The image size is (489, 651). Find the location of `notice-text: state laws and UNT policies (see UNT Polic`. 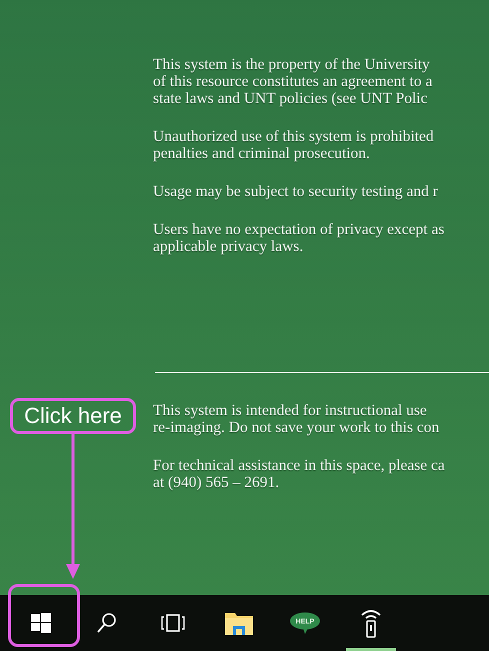

notice-text: state laws and UNT policies (see UNT Polic is located at coordinates (290, 98).